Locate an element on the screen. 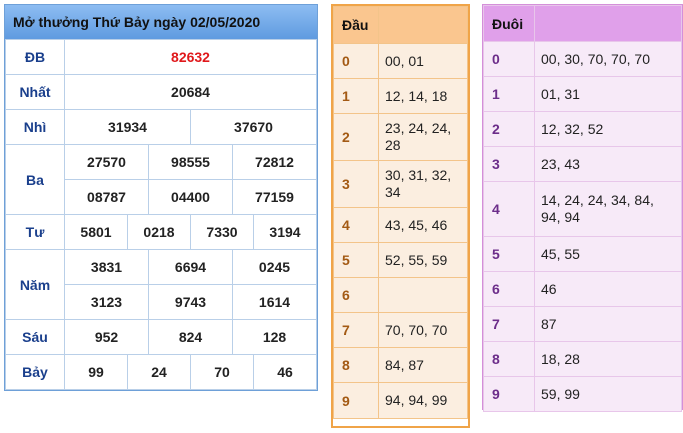  head-digit-row: 1 12, 14, 18 is located at coordinates (400, 96).